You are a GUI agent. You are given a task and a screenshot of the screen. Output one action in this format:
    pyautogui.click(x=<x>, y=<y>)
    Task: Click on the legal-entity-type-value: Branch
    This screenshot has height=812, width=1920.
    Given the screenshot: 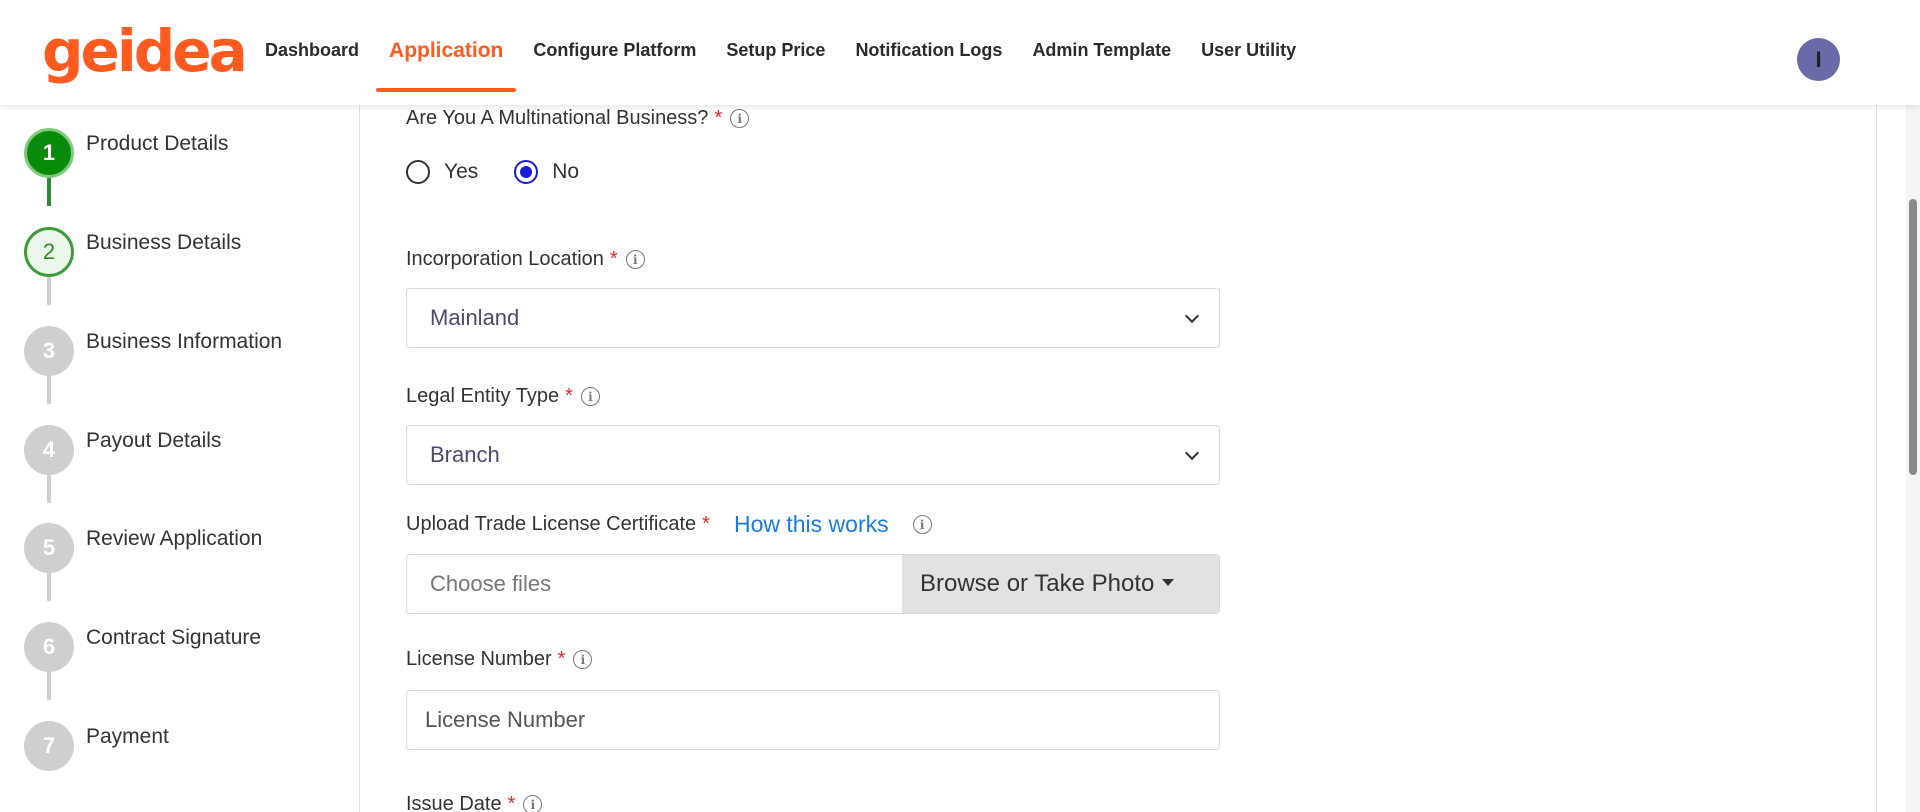 What is the action you would take?
    pyautogui.click(x=465, y=454)
    